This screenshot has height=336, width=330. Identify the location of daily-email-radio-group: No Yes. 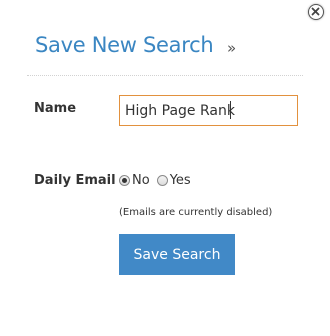
(155, 180).